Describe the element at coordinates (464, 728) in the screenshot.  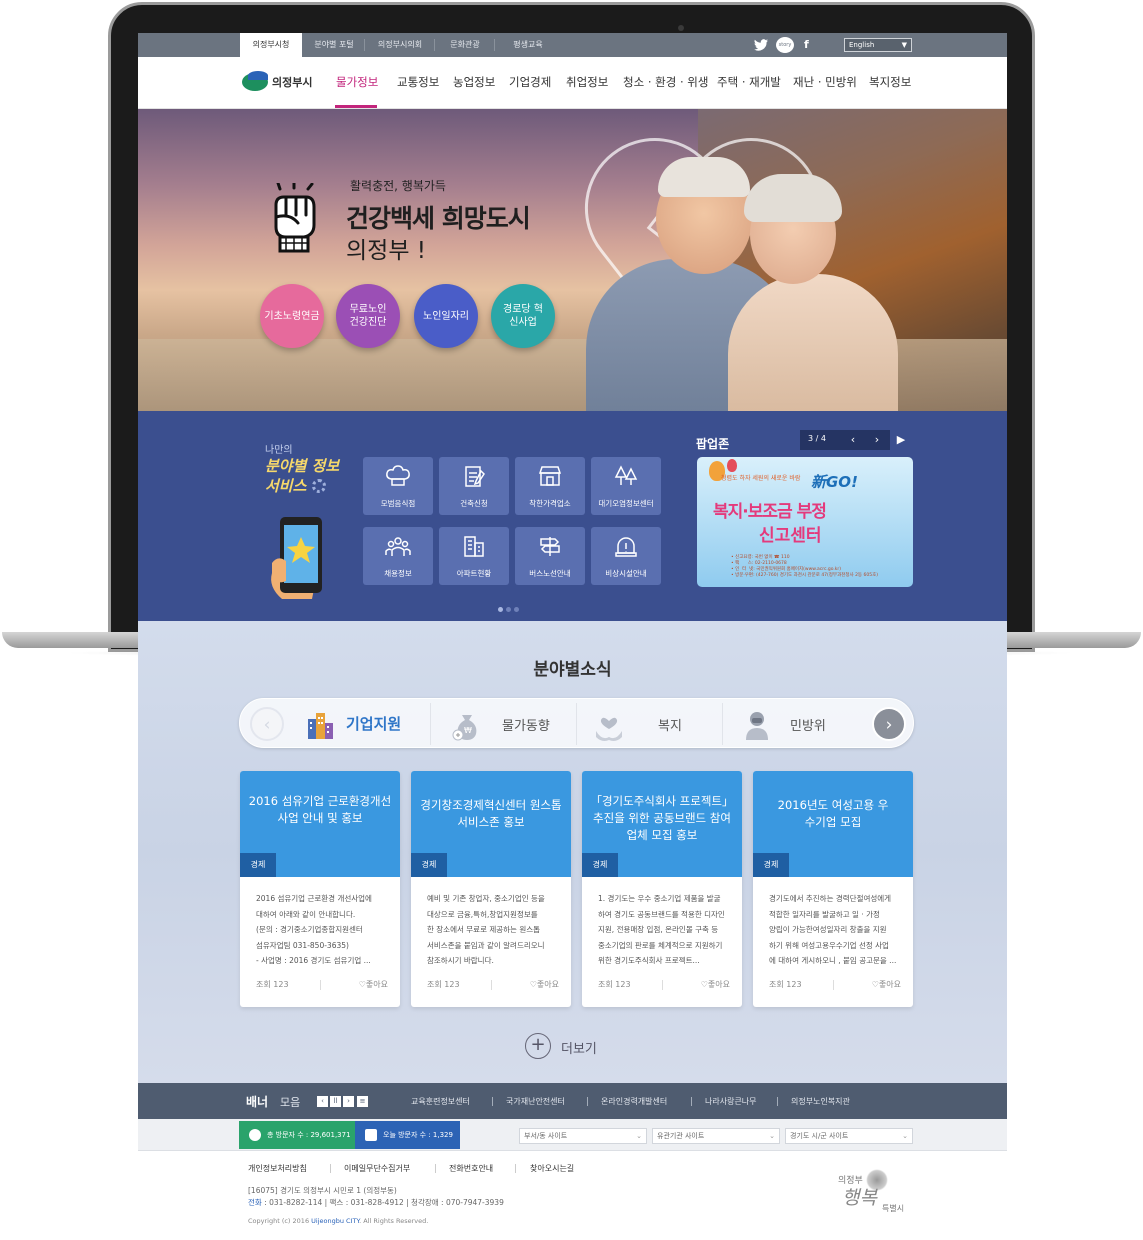
I see `money-bag-icon: ₩` at that location.